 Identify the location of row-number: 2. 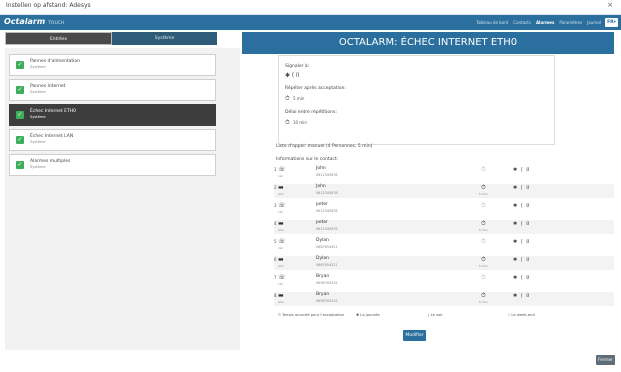
(275, 187).